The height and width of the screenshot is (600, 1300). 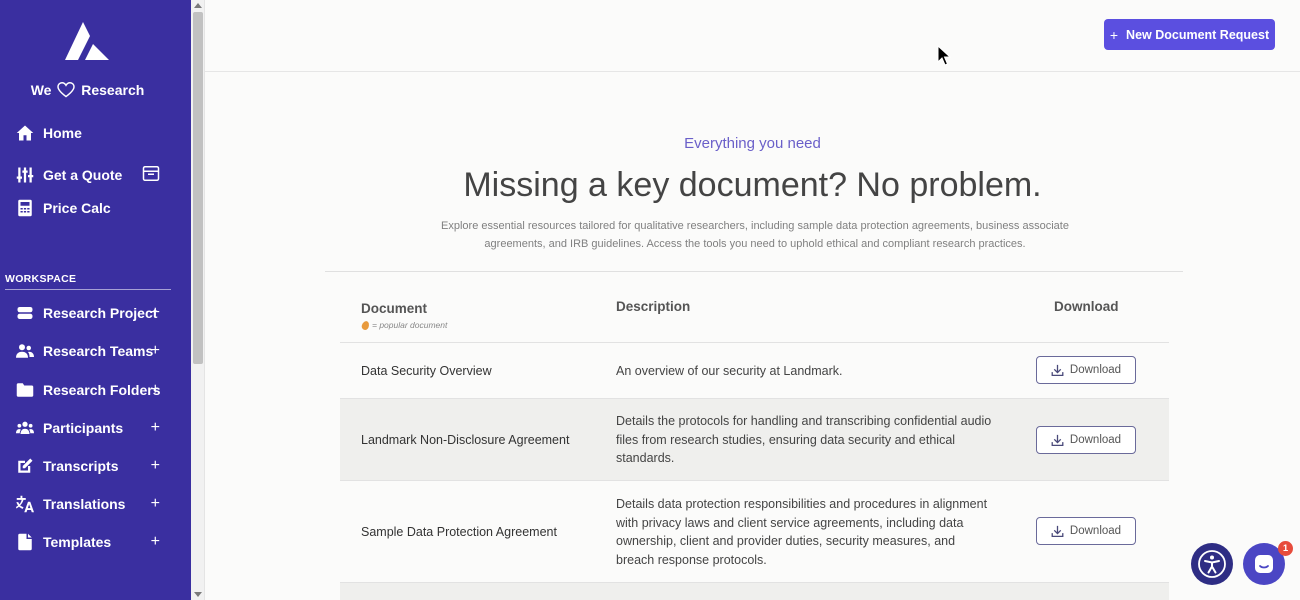 What do you see at coordinates (25, 313) in the screenshot?
I see `database-icon` at bounding box center [25, 313].